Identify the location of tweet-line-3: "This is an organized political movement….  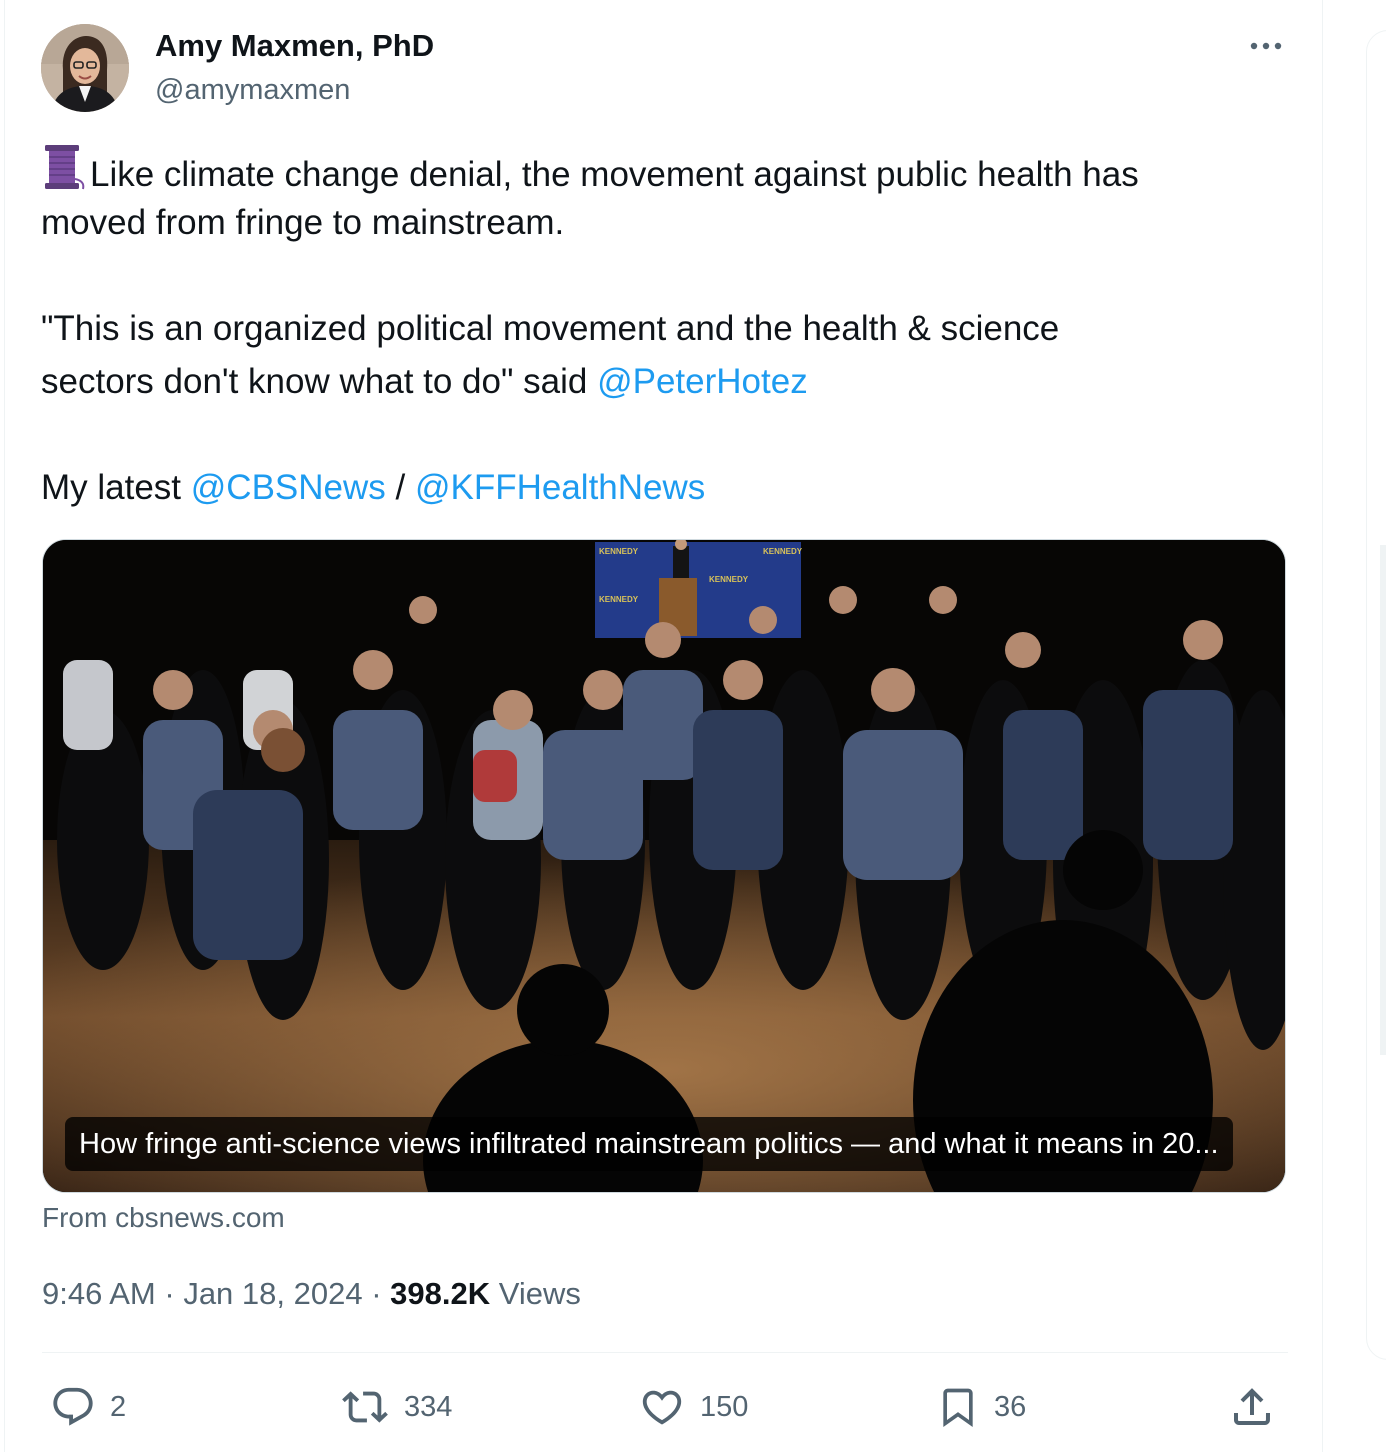
(550, 328).